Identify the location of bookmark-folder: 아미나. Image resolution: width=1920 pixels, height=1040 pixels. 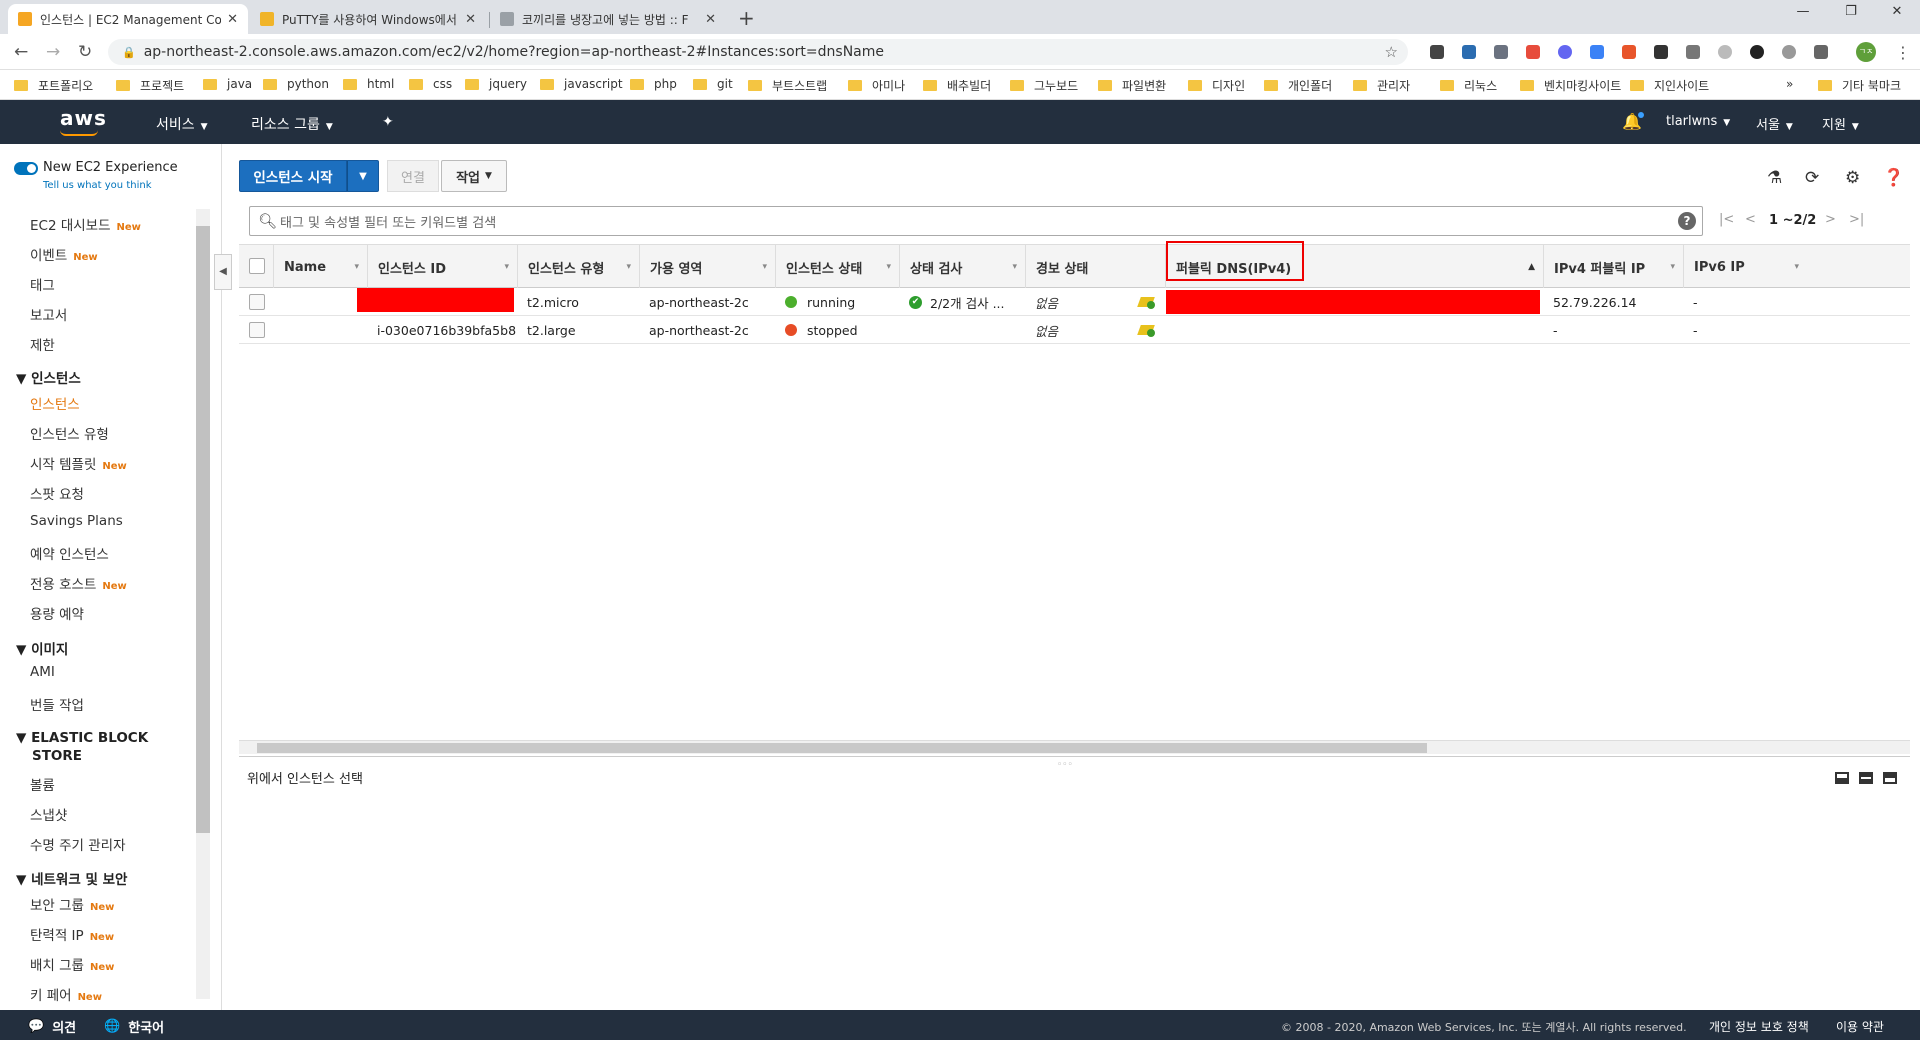
(876, 85).